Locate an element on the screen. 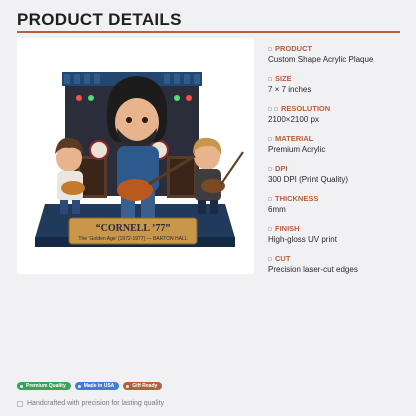 The image size is (416, 416). drum is located at coordinates (99, 150).